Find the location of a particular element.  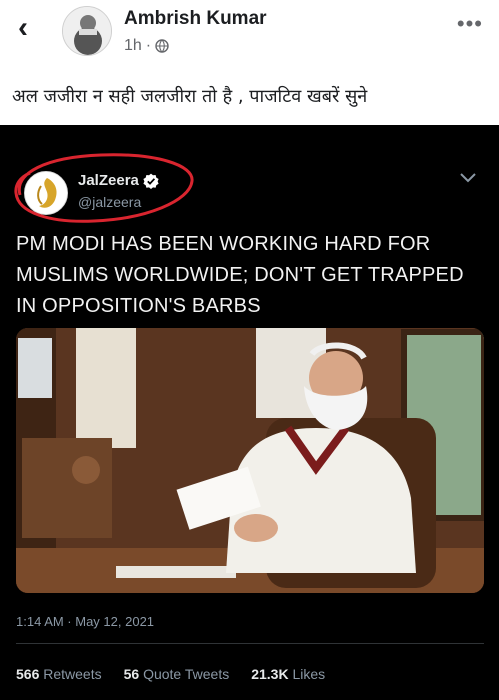

likes-stat: 21.3K Likes is located at coordinates (288, 674).